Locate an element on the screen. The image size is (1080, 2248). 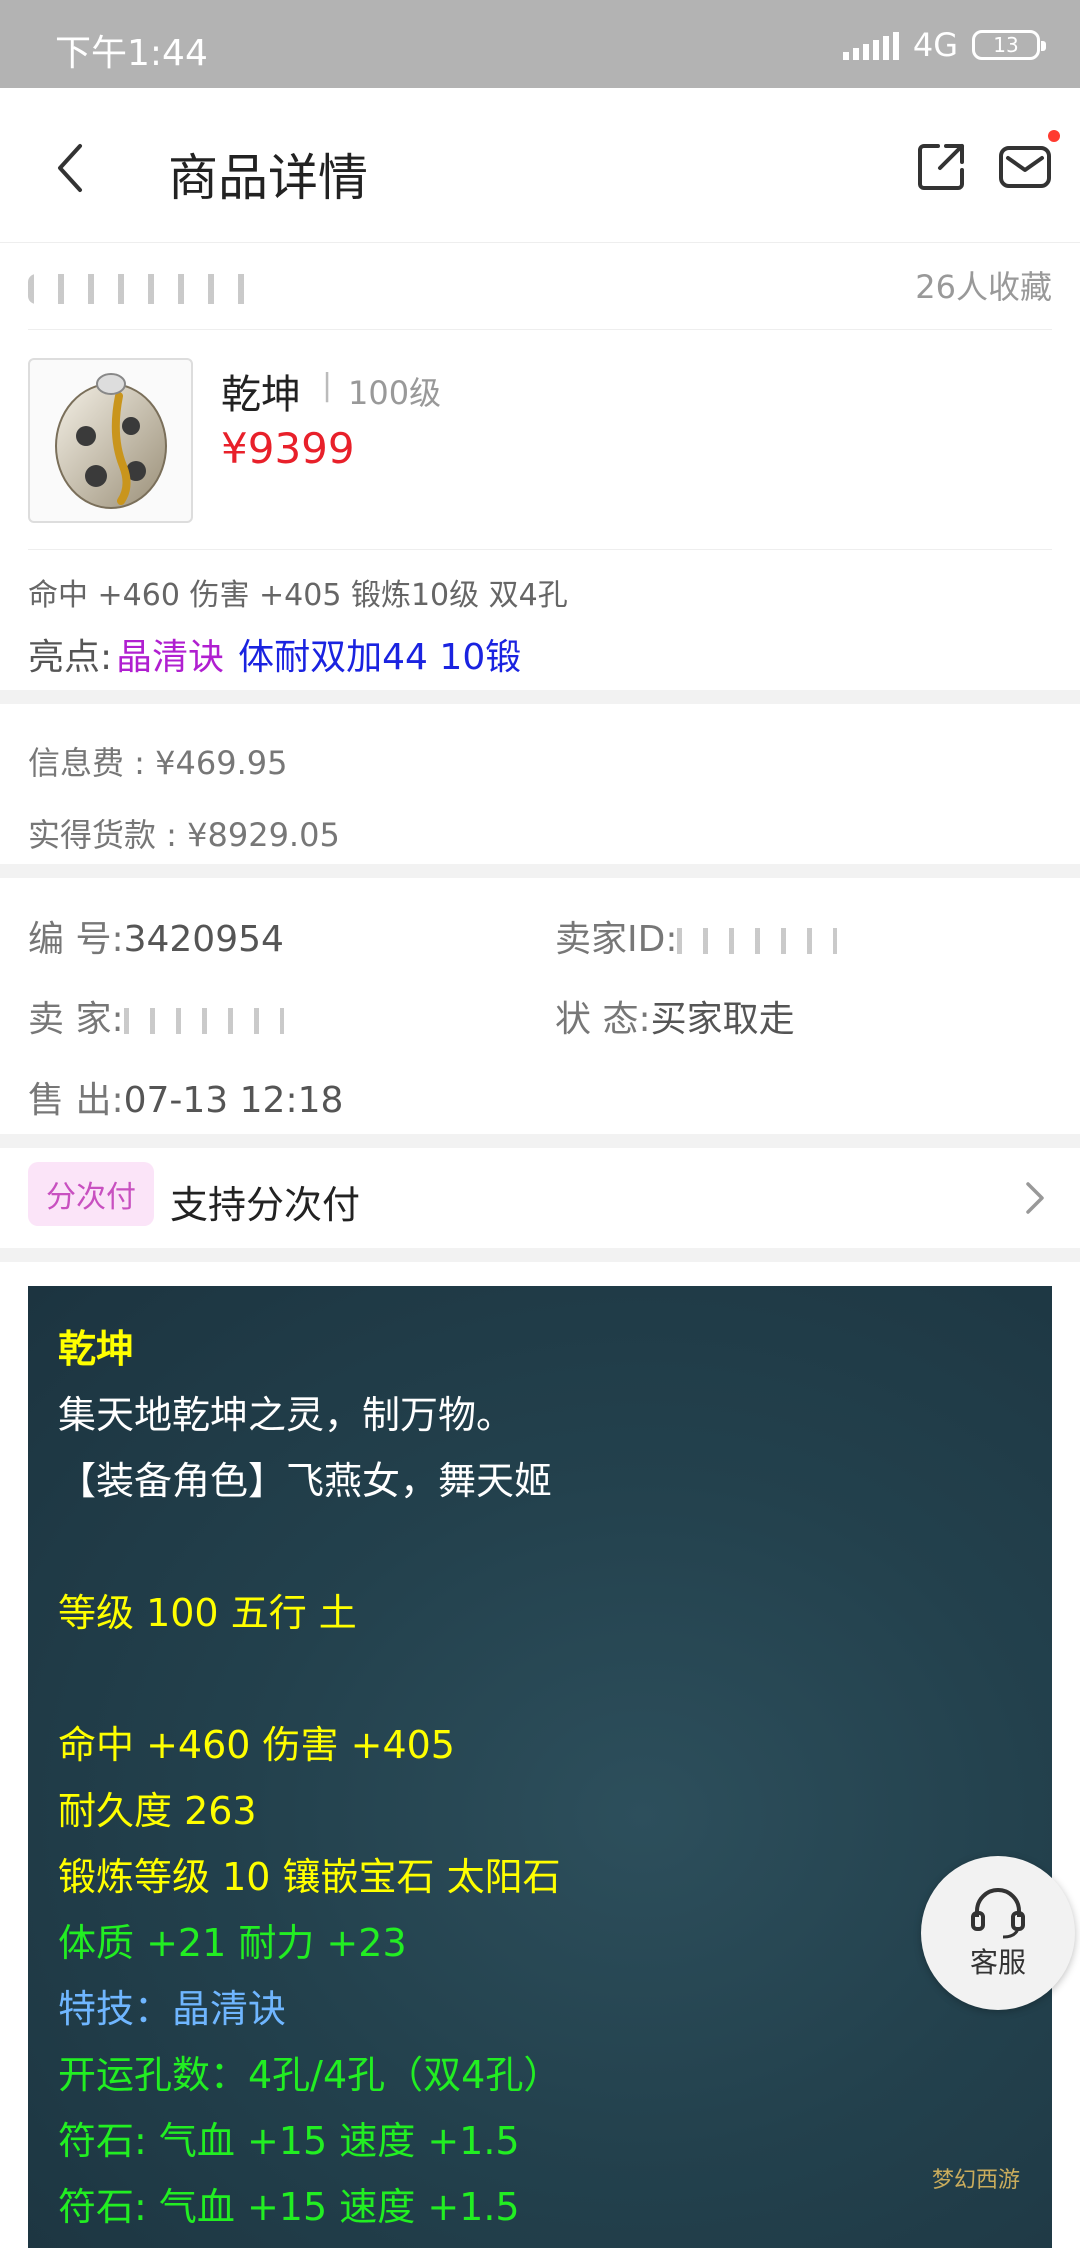
share-button is located at coordinates (942, 166).